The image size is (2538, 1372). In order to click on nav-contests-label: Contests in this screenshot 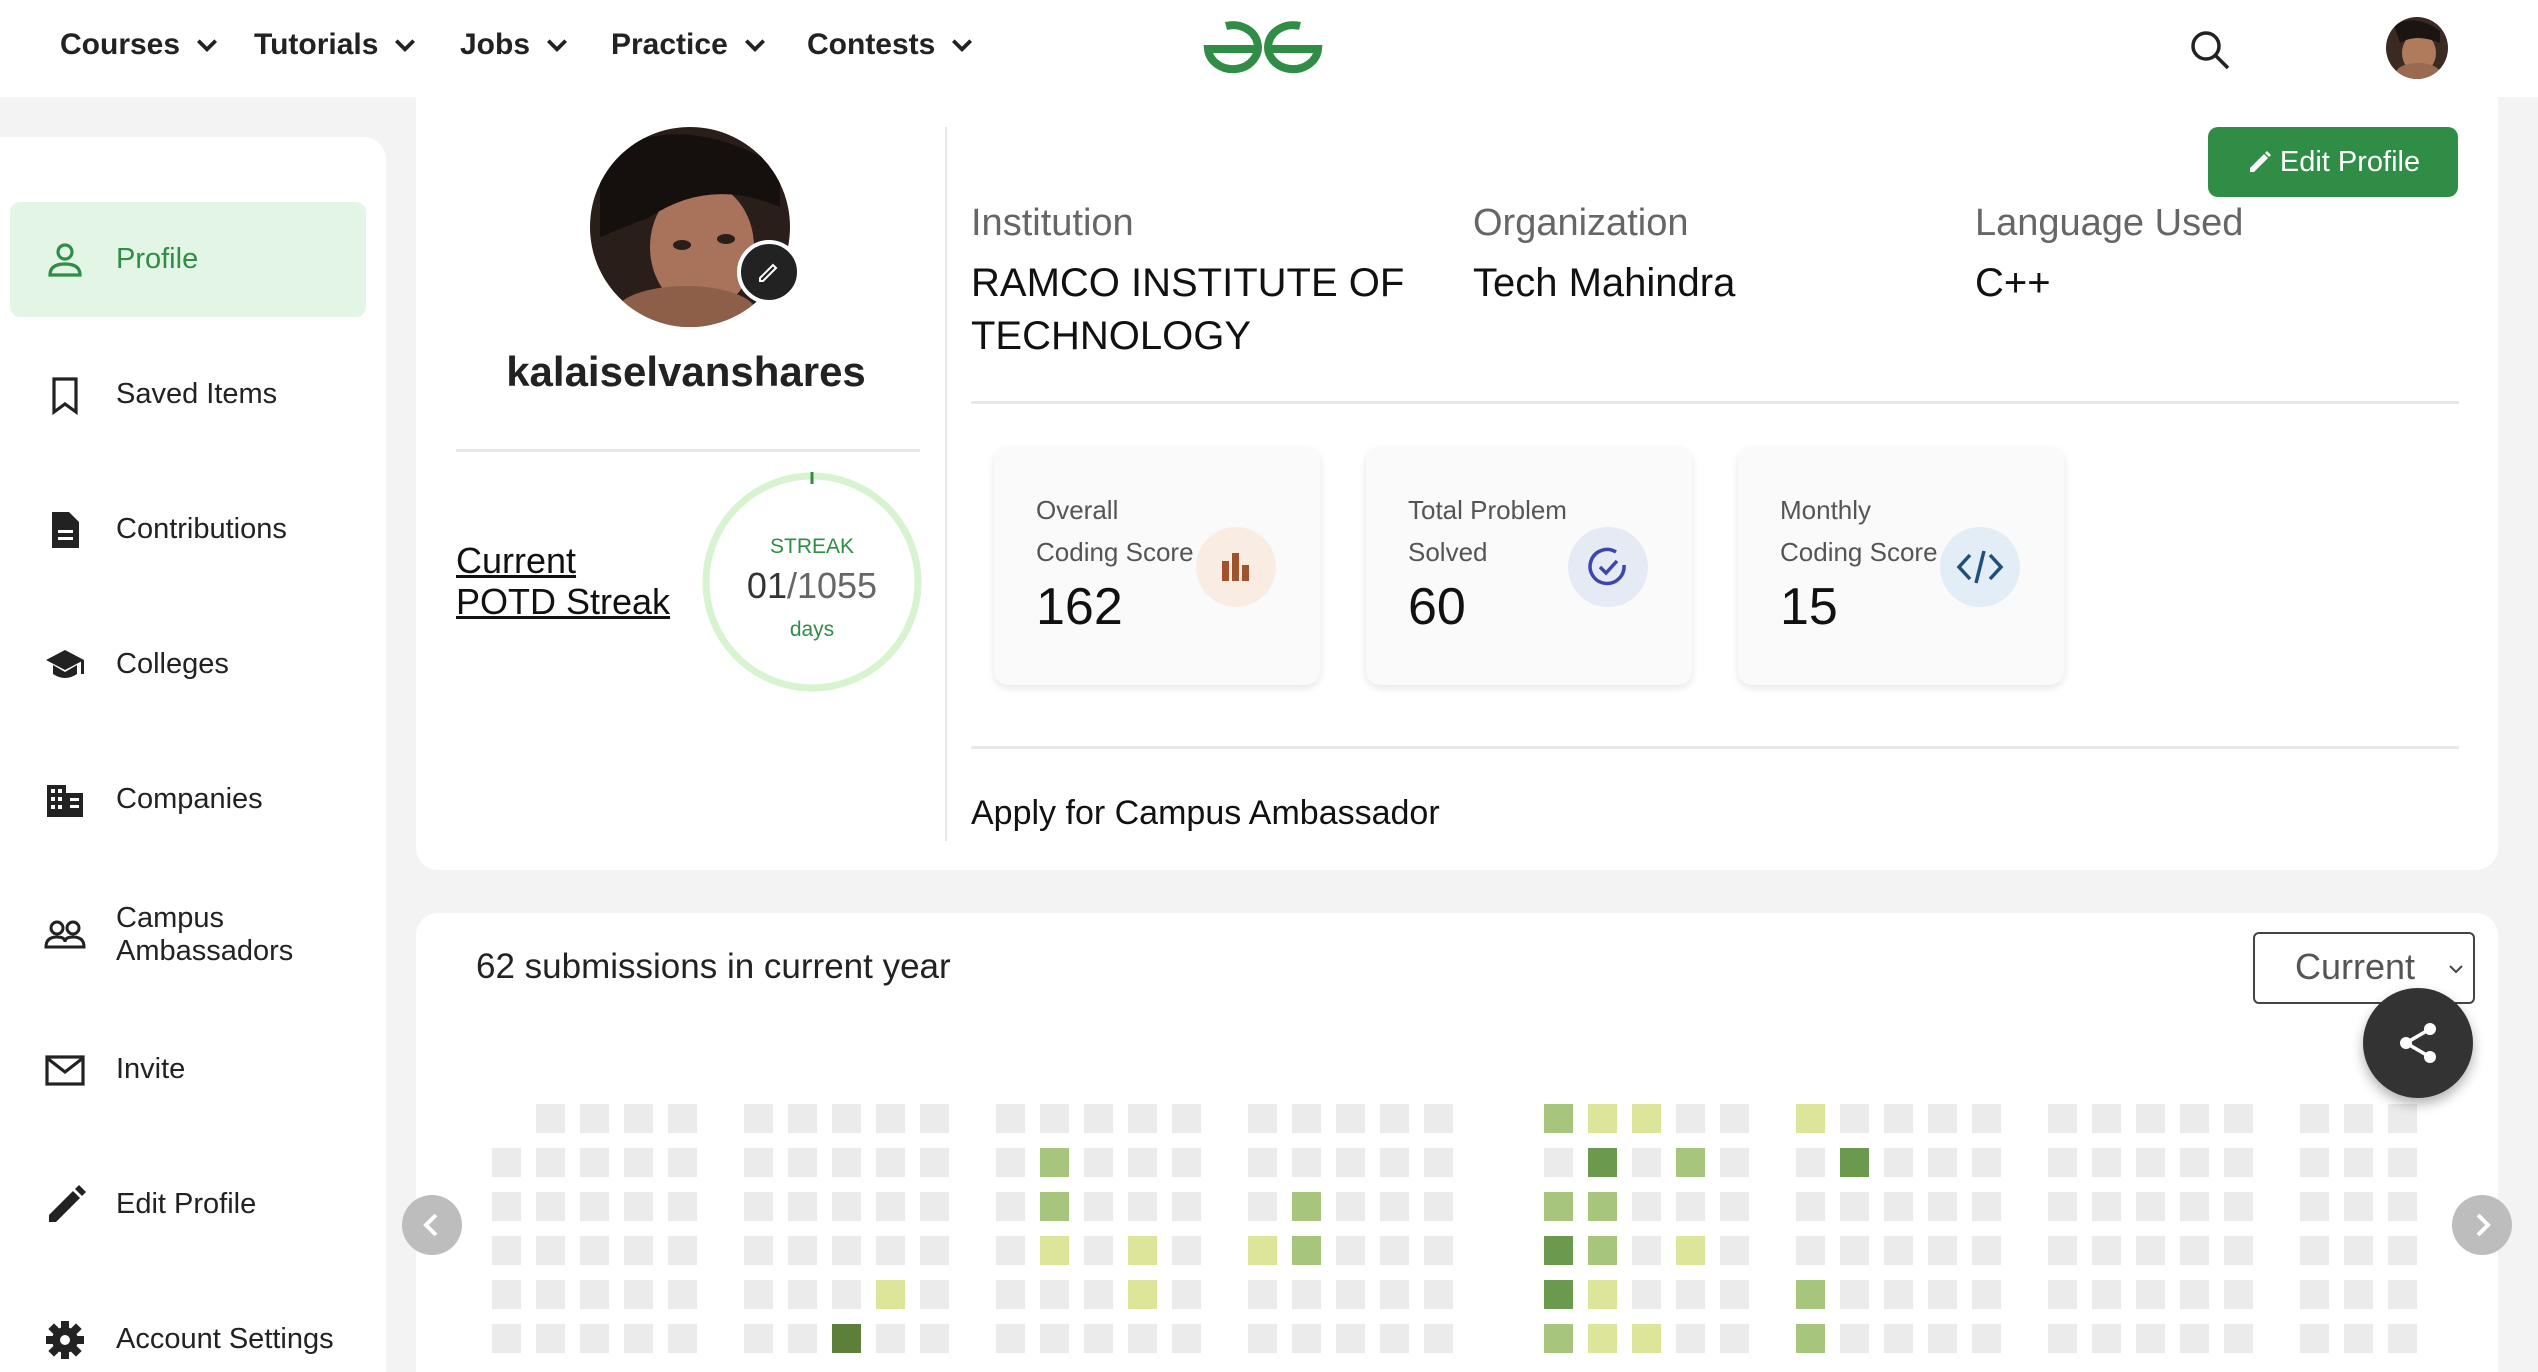, I will do `click(871, 44)`.